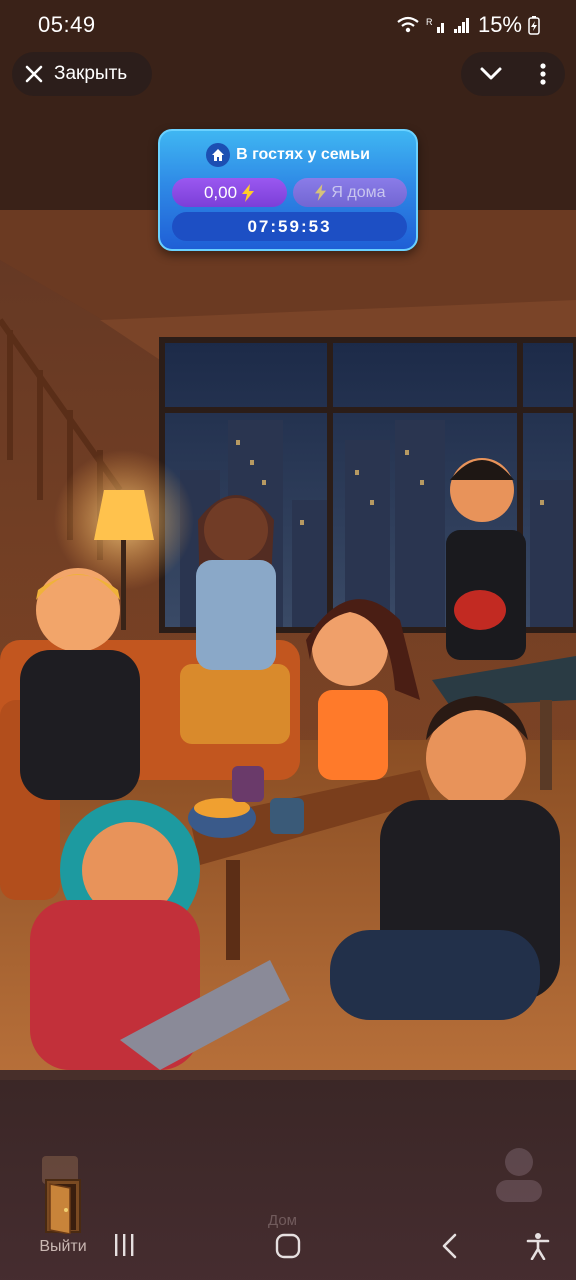  I want to click on balance-value: 0,00, so click(220, 192).